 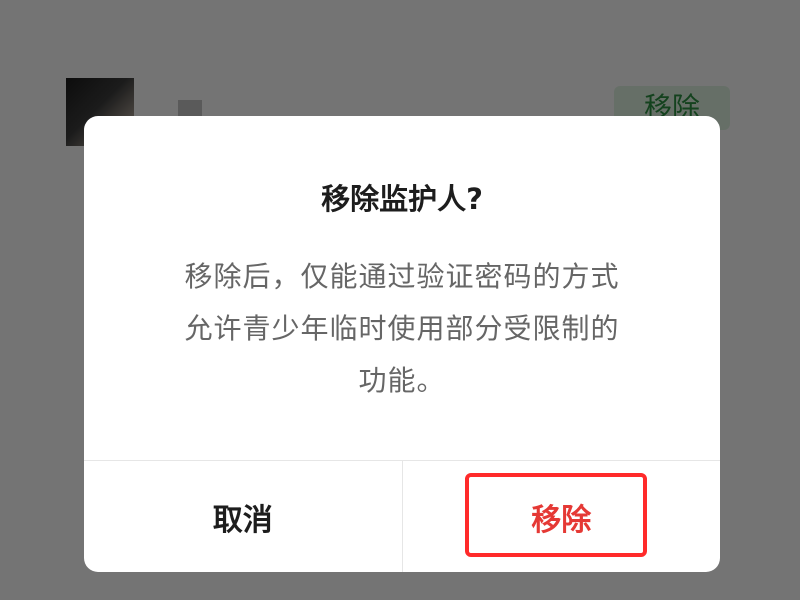 I want to click on dialog-body-line: 移除后，仅能通过验证密码的方式, so click(x=402, y=276).